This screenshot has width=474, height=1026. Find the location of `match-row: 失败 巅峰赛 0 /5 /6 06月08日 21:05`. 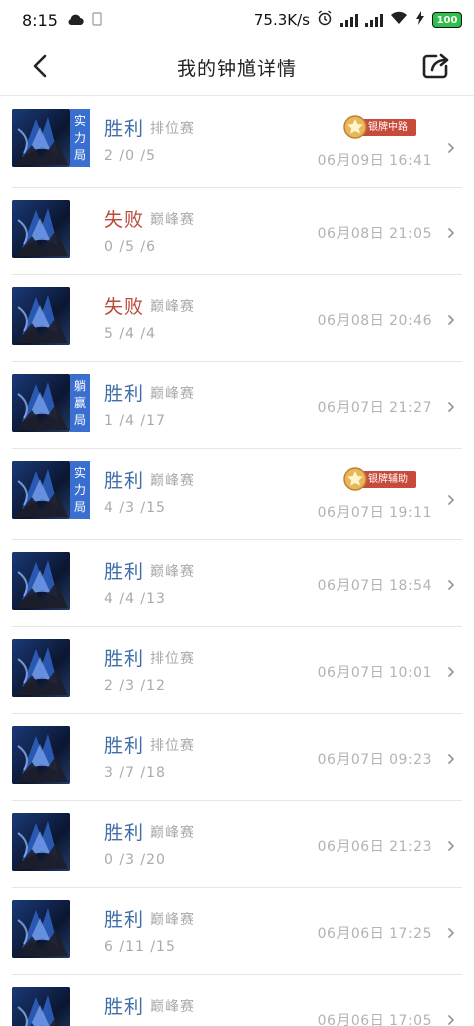

match-row: 失败 巅峰赛 0 /5 /6 06月08日 21:05 is located at coordinates (237, 231).